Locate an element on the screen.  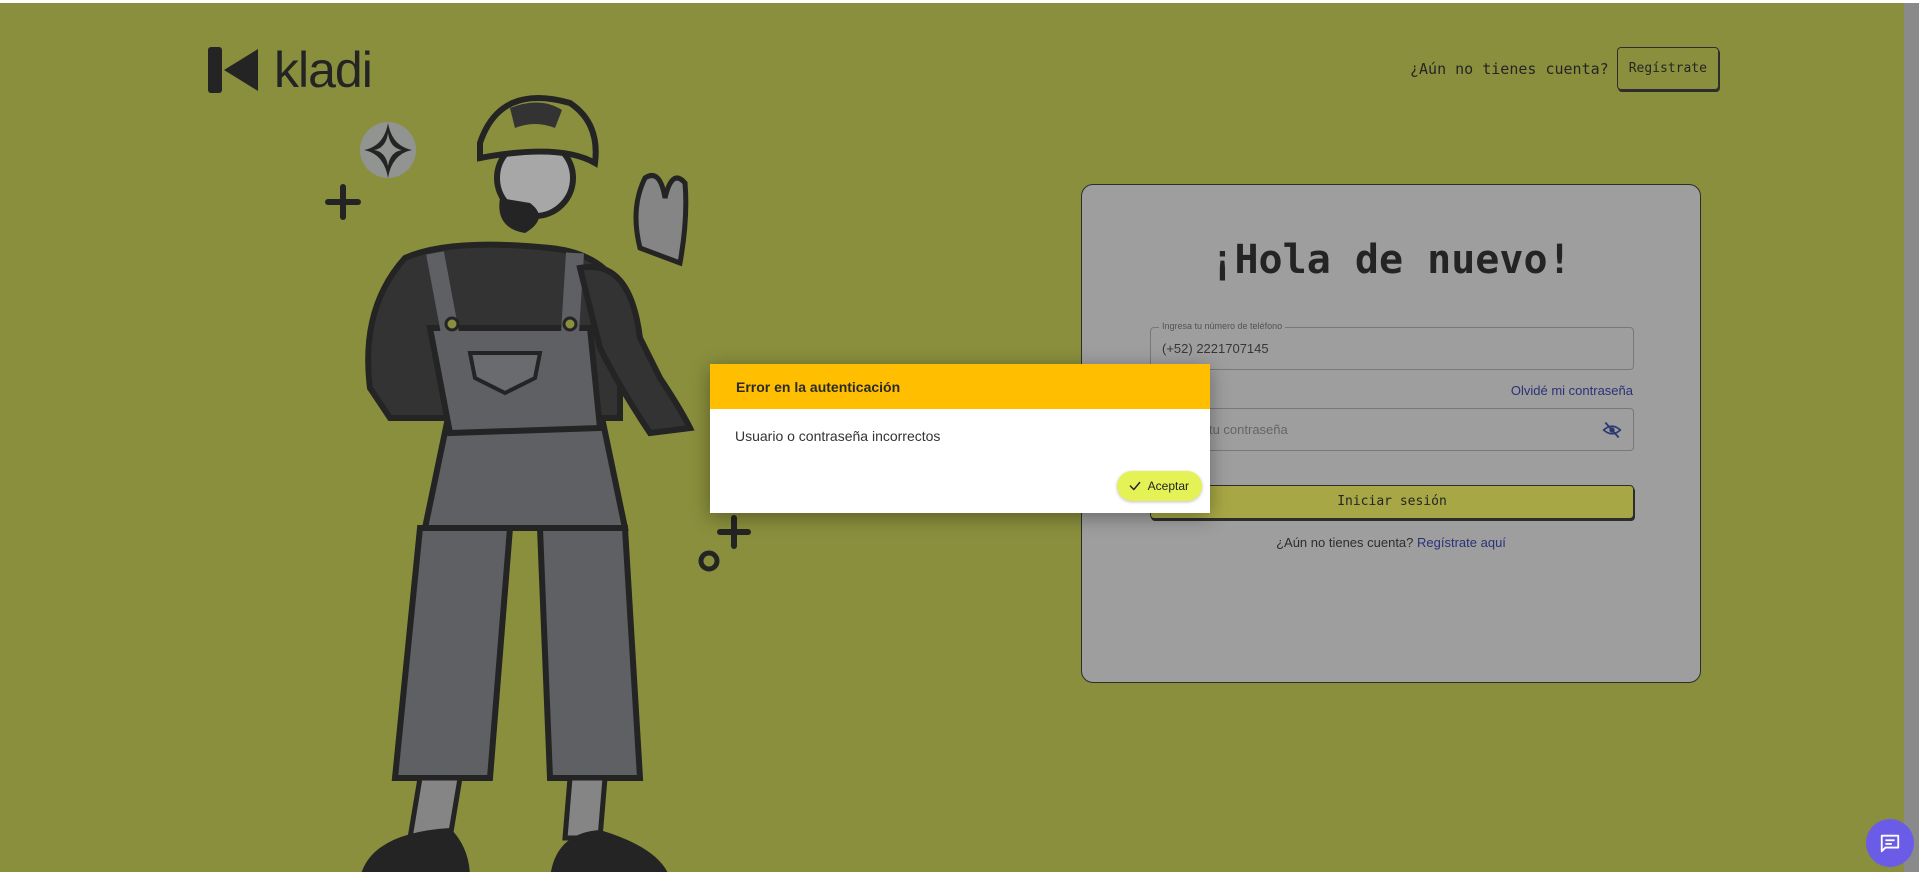
phone-field-value: (+52) 2221707145 is located at coordinates (1215, 348).